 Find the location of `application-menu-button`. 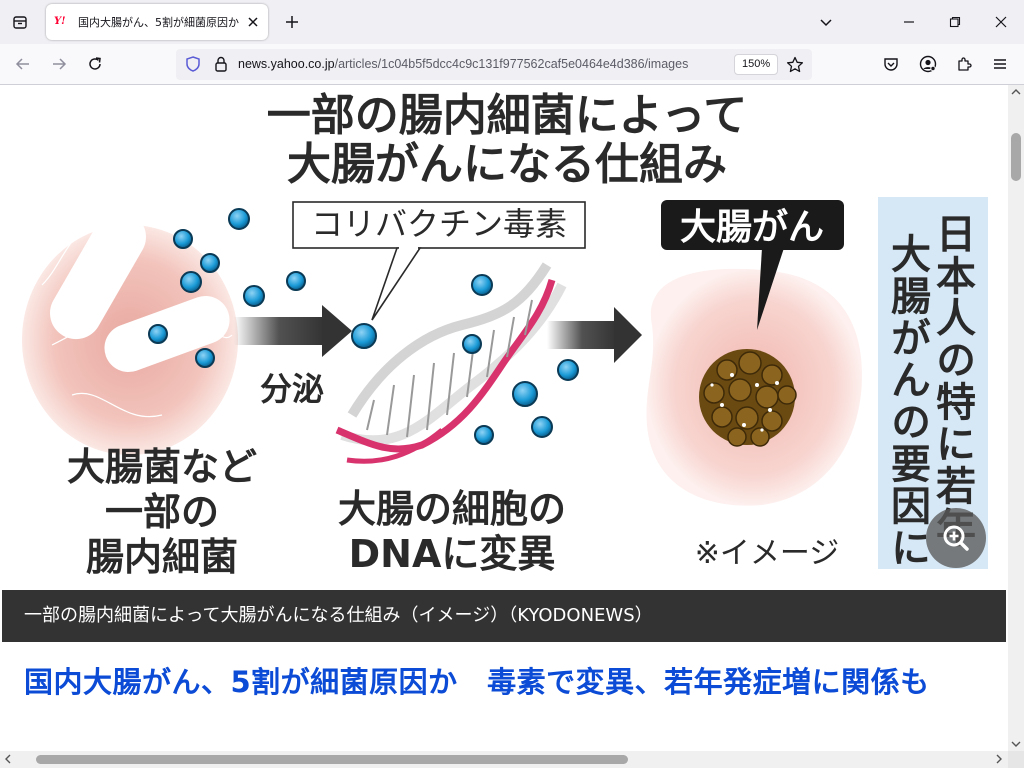

application-menu-button is located at coordinates (1000, 64).